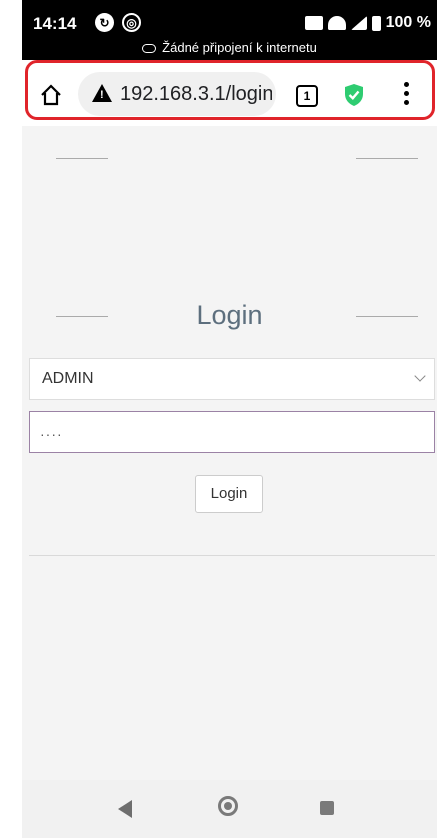 This screenshot has height=838, width=438. What do you see at coordinates (367, 23) in the screenshot?
I see `status-right-icons: 100 %` at bounding box center [367, 23].